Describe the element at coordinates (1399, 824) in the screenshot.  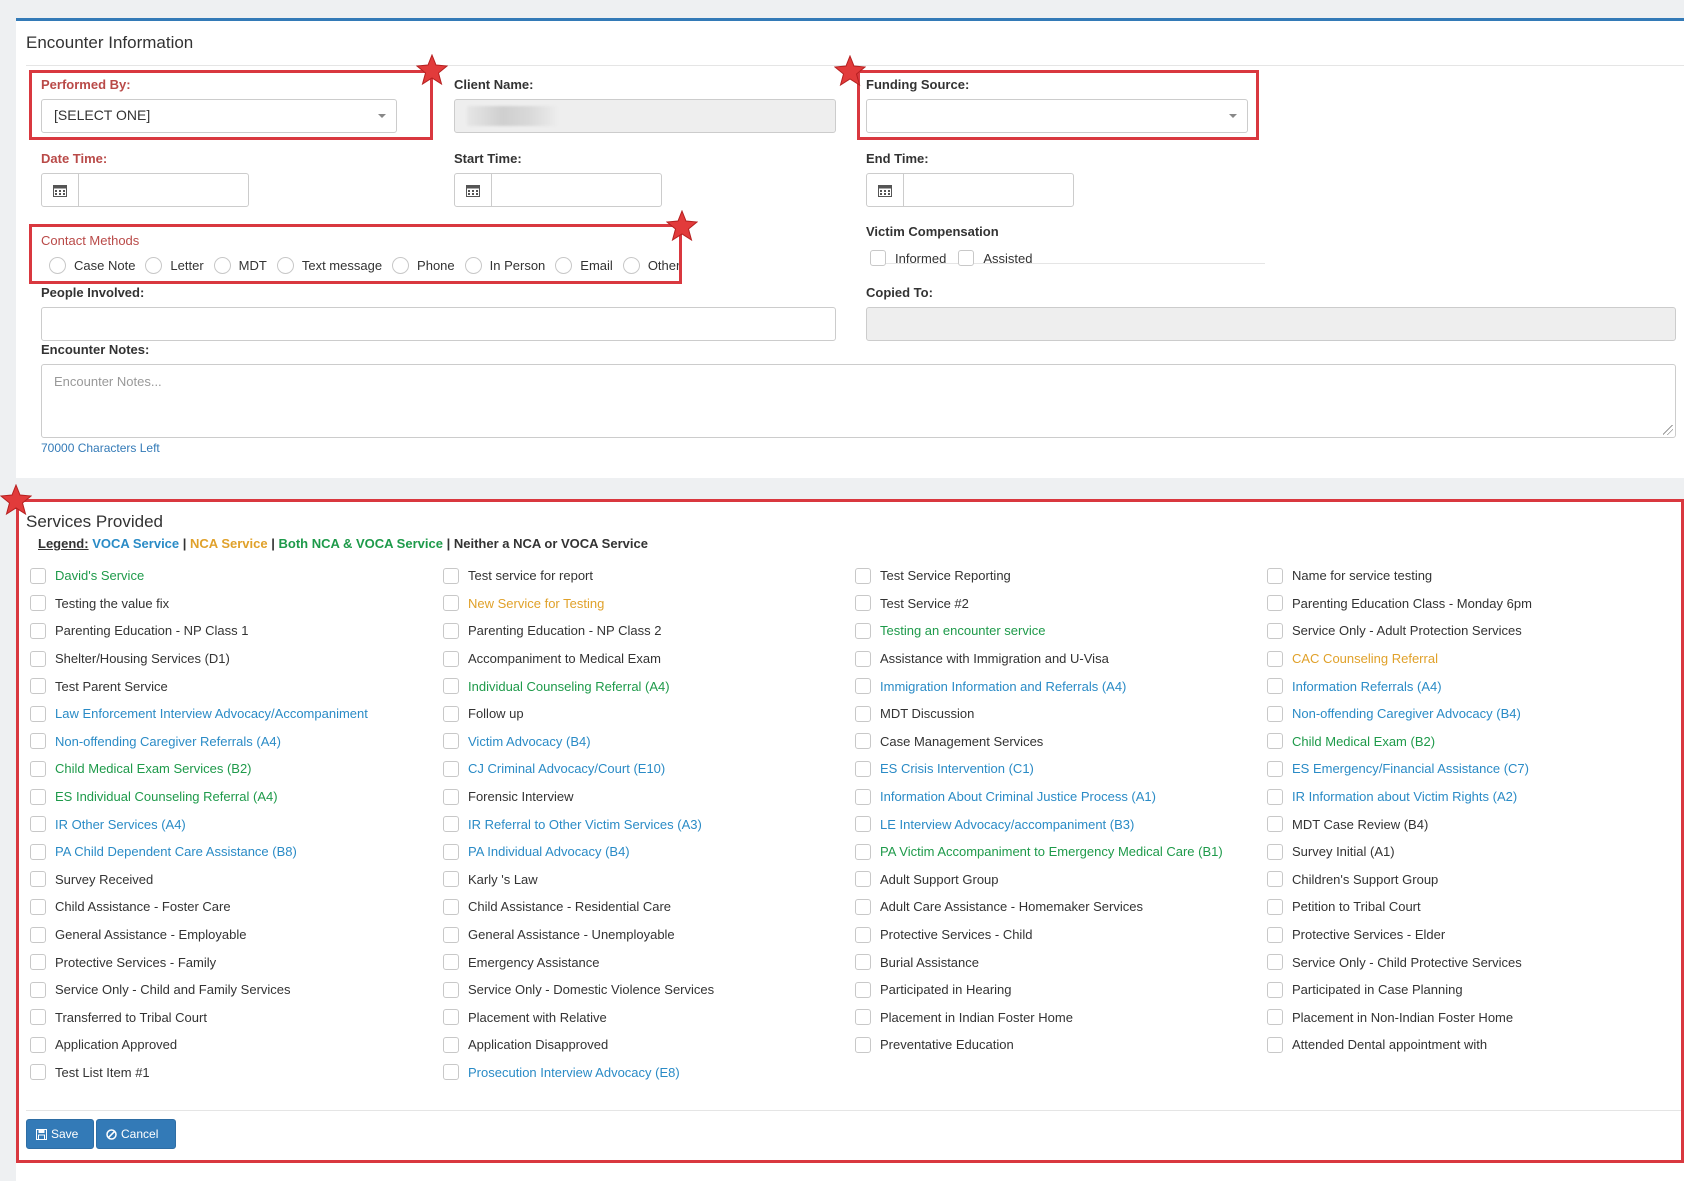
I see `service-item: MDT Case Review (B4)` at that location.